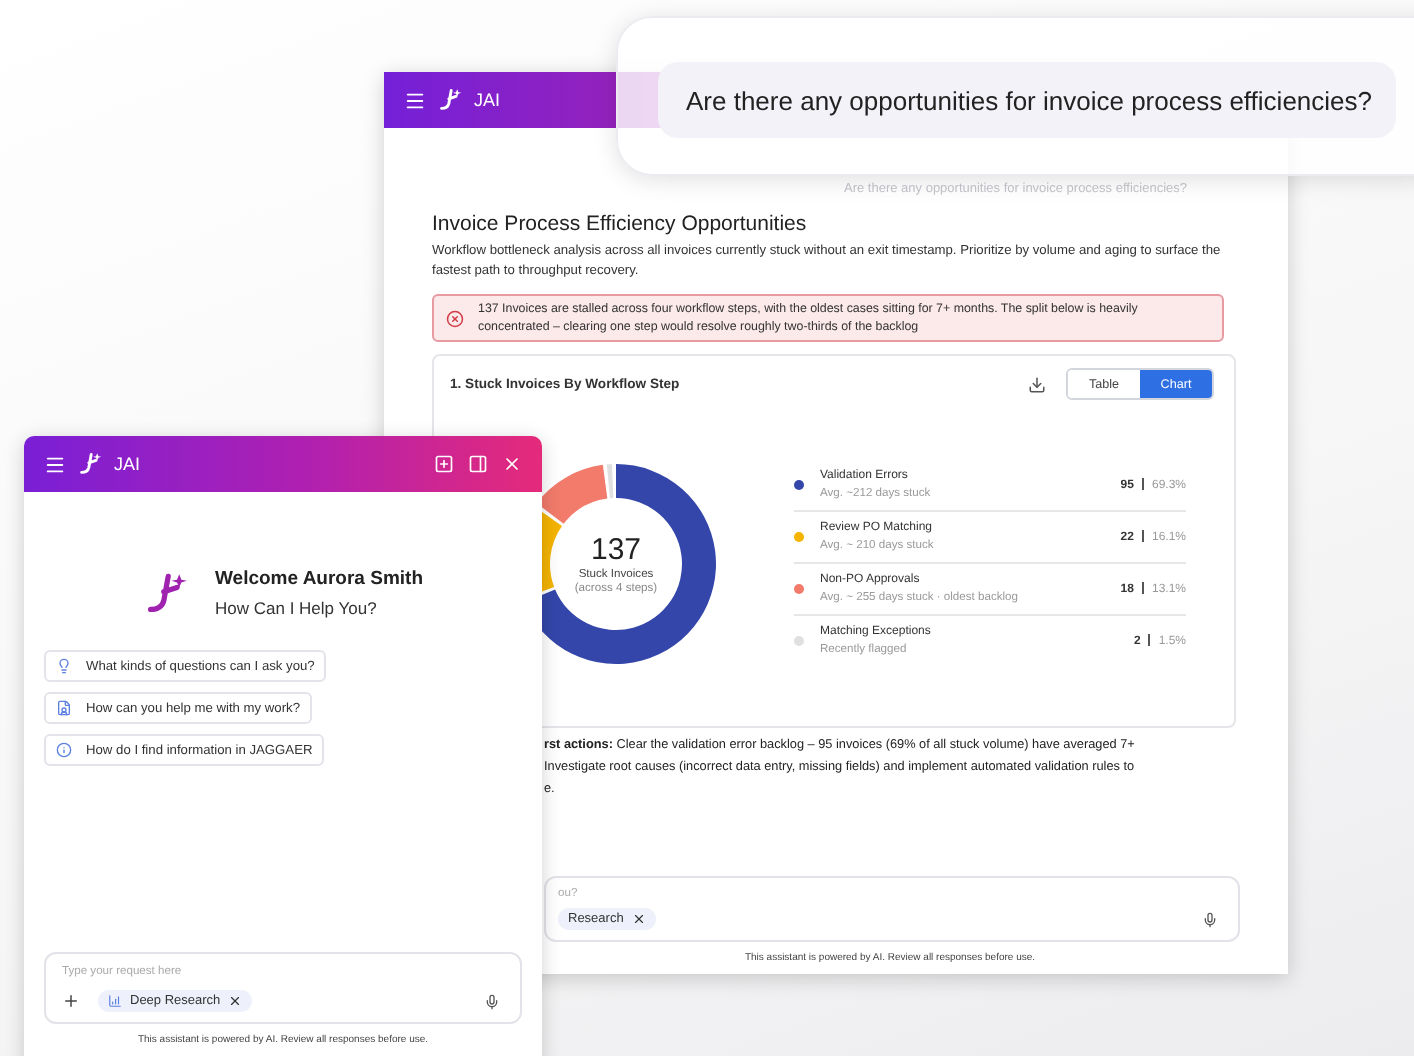 This screenshot has width=1414, height=1056. I want to click on side-panel-icon, so click(478, 464).